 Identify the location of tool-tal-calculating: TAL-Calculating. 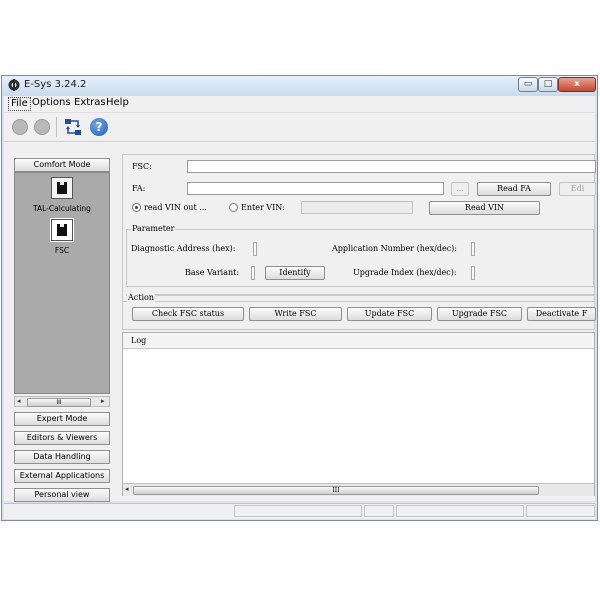
(62, 195).